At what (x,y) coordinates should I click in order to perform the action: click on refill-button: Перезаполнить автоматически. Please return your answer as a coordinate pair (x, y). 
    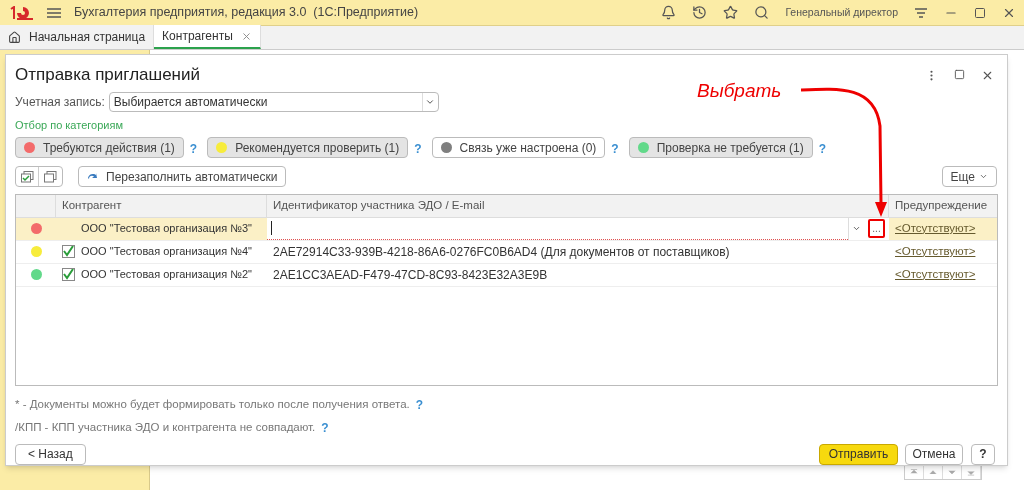
    Looking at the image, I should click on (182, 176).